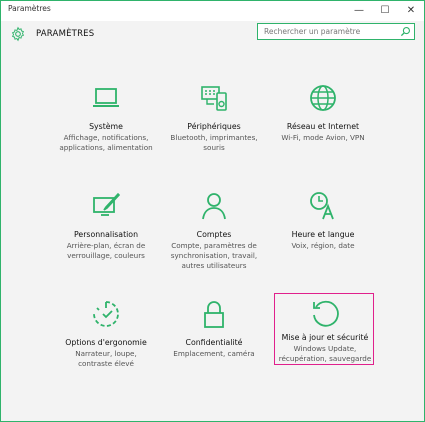  Describe the element at coordinates (18, 34) in the screenshot. I see `gear-icon` at that location.